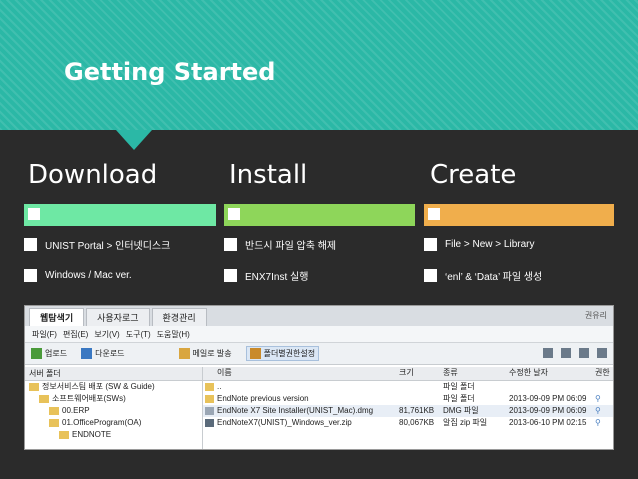 This screenshot has height=479, width=638. I want to click on tree-item: 01.OfficeProgram(OA), so click(113, 423).